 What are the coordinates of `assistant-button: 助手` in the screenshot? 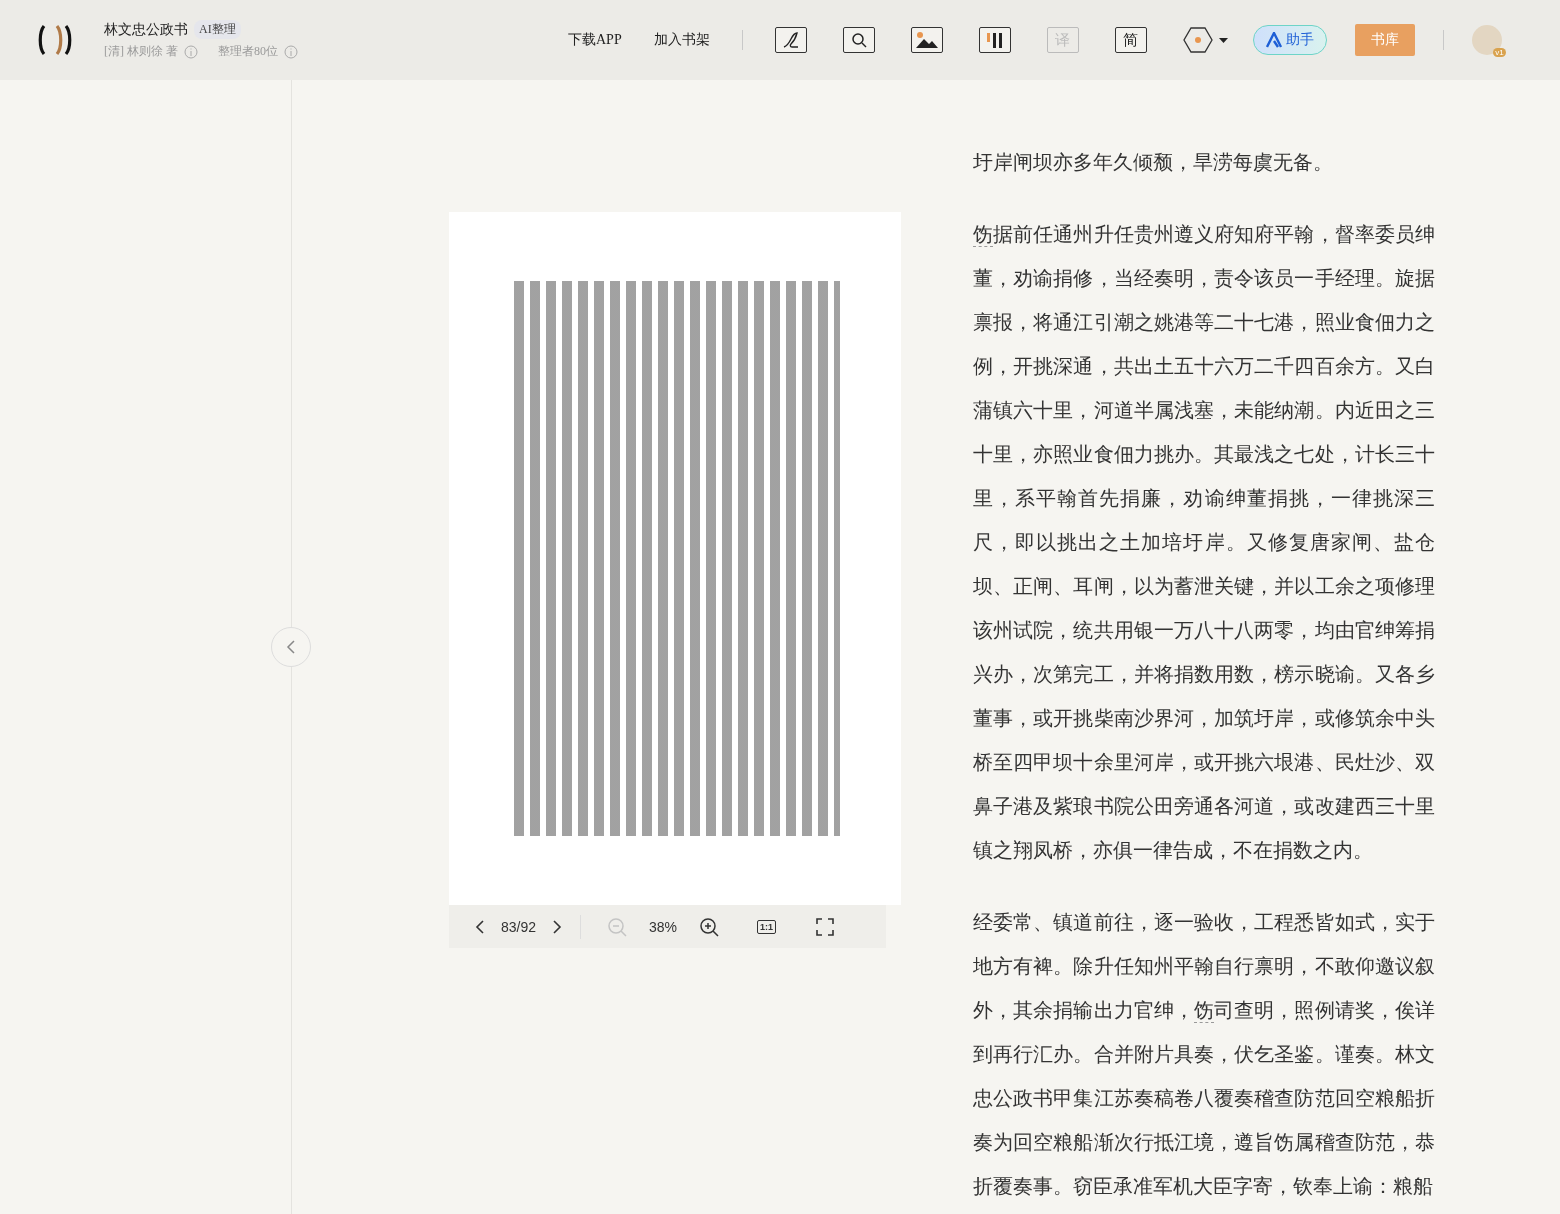 It's located at (1289, 40).